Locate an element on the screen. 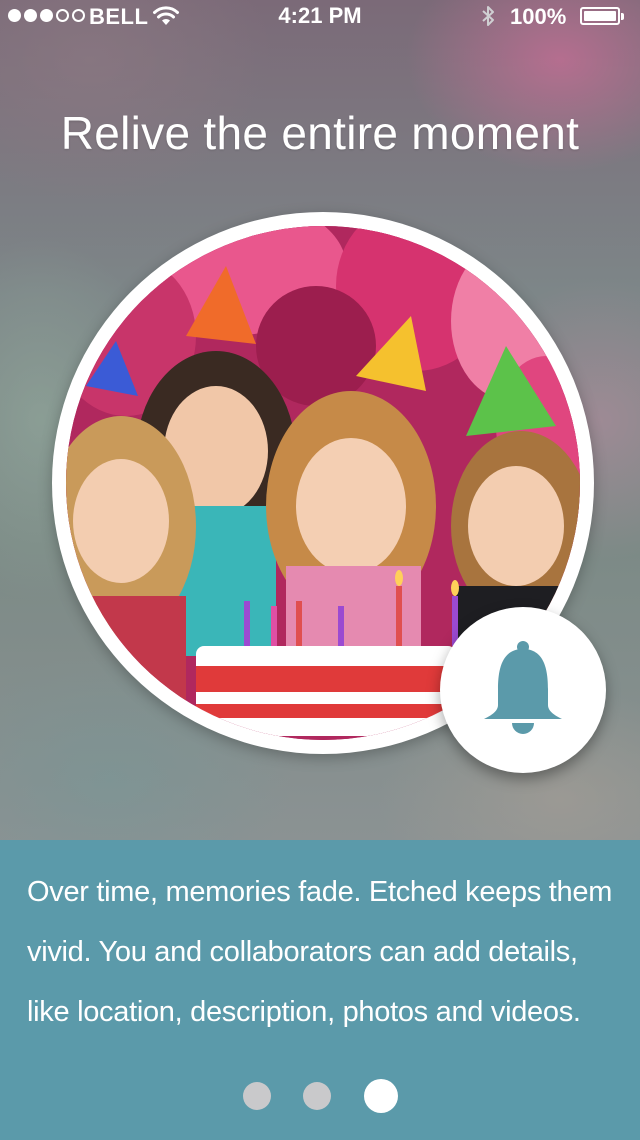 This screenshot has width=640, height=1140. battery-percent: 100% is located at coordinates (538, 16).